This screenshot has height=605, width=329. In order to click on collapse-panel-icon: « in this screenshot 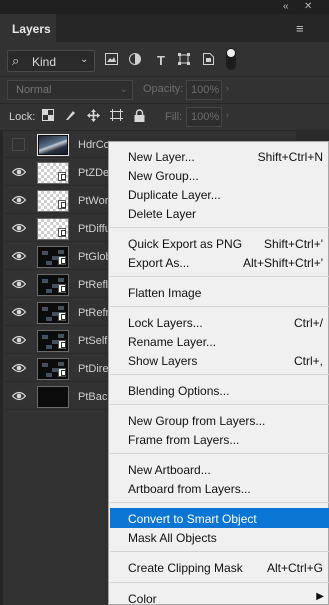, I will do `click(286, 6)`.